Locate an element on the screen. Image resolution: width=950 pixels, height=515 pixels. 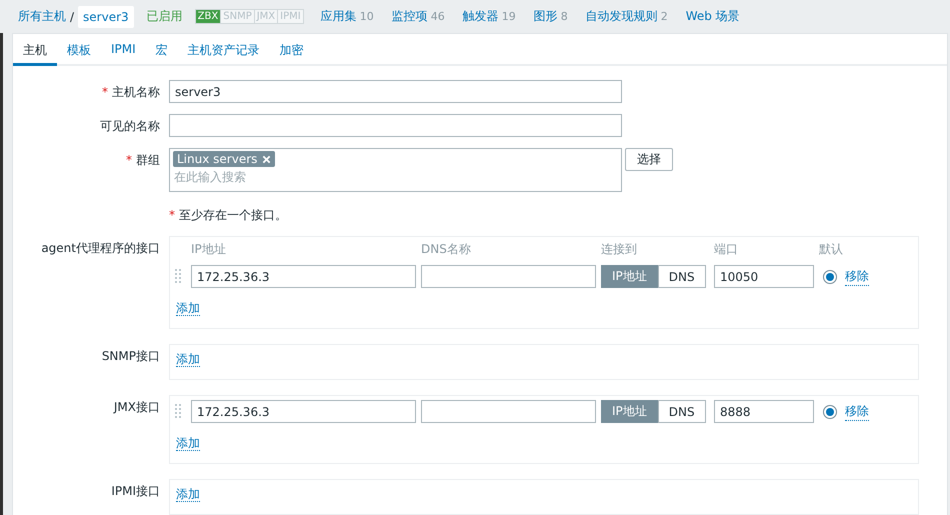
column-header: DNS名称 is located at coordinates (446, 249).